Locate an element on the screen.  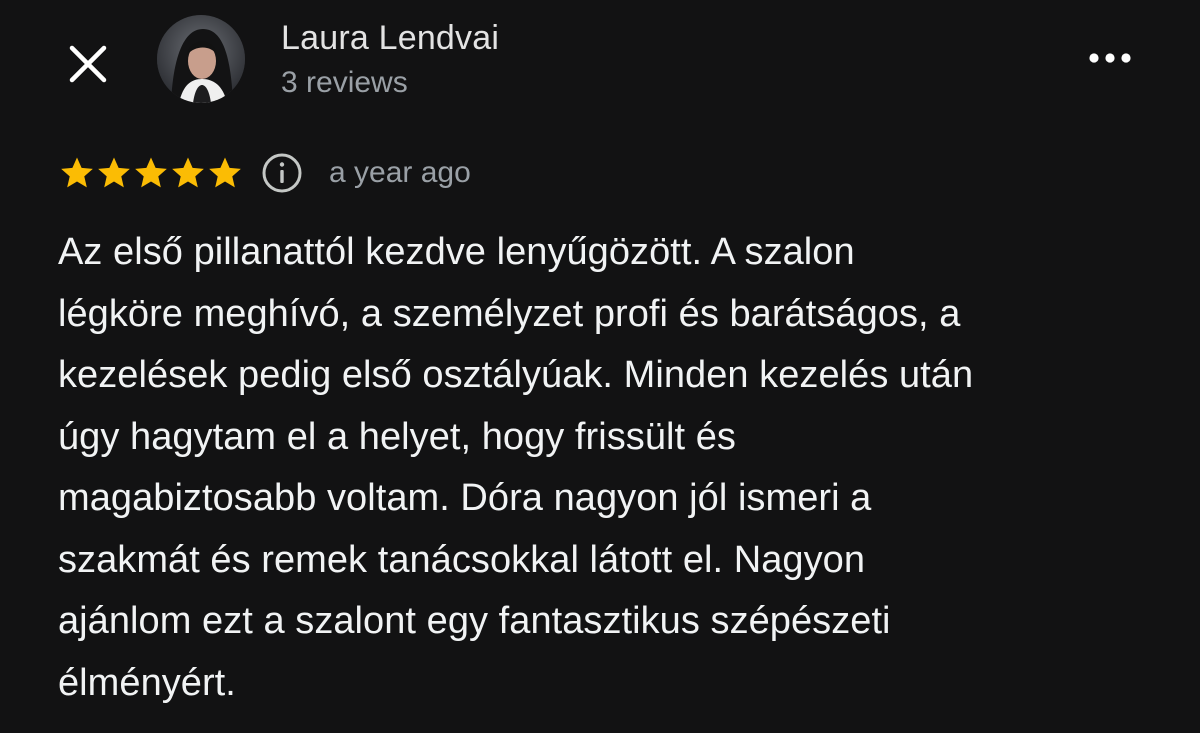
user-avatar-icon is located at coordinates (201, 59).